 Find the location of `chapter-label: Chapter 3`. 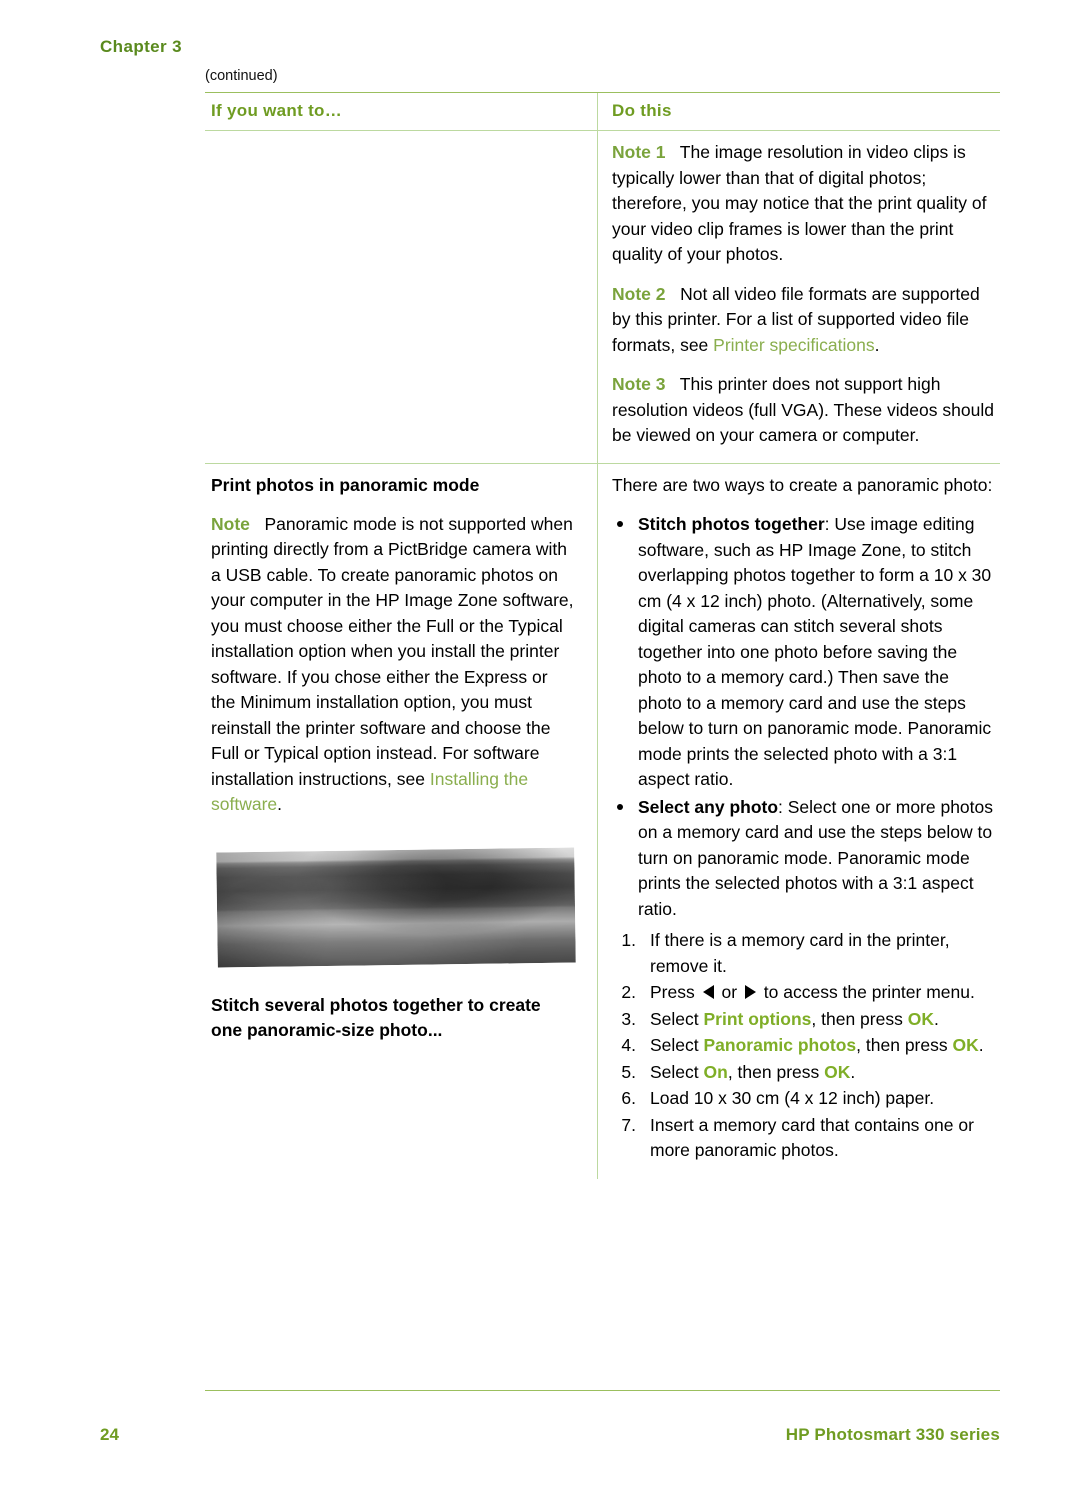

chapter-label: Chapter 3 is located at coordinates (141, 46).